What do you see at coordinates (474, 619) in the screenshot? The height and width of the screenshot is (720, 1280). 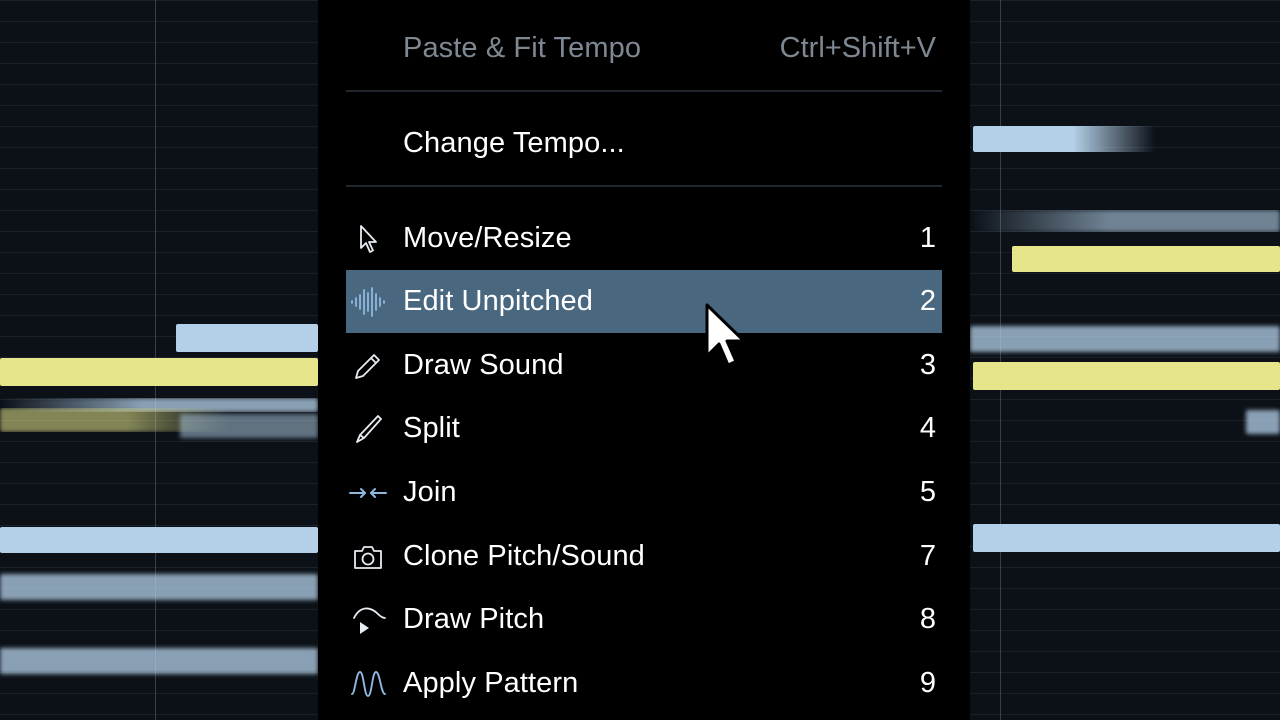 I see `menu-item-label: Draw Pitch` at bounding box center [474, 619].